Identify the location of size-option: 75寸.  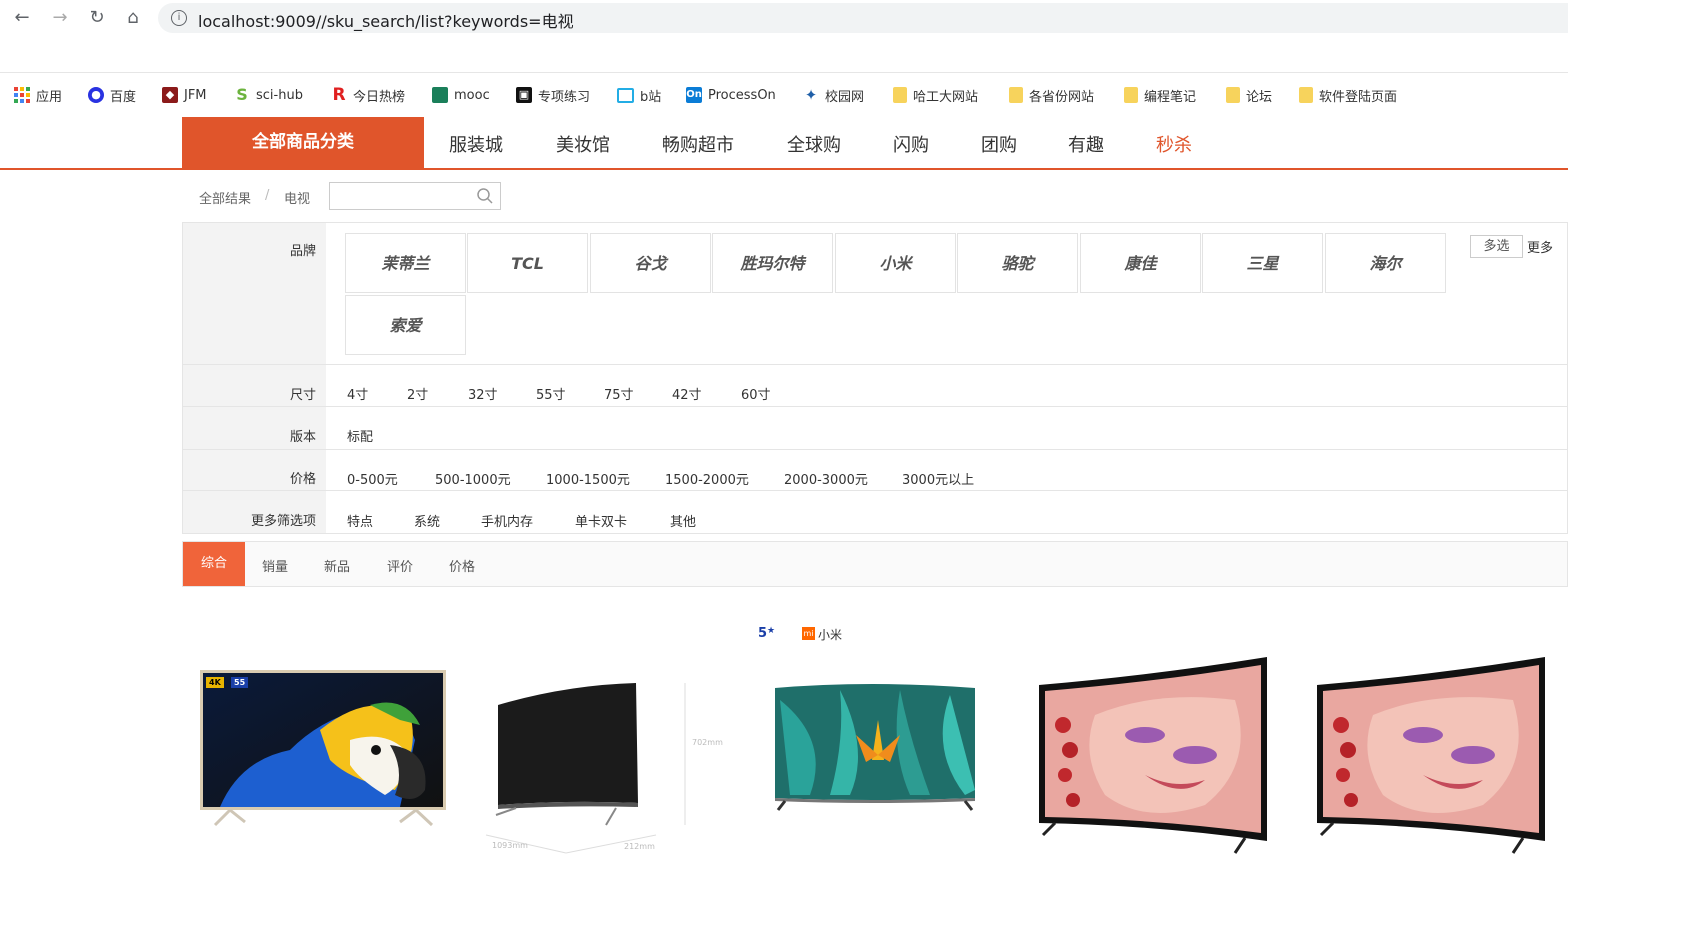
(619, 393).